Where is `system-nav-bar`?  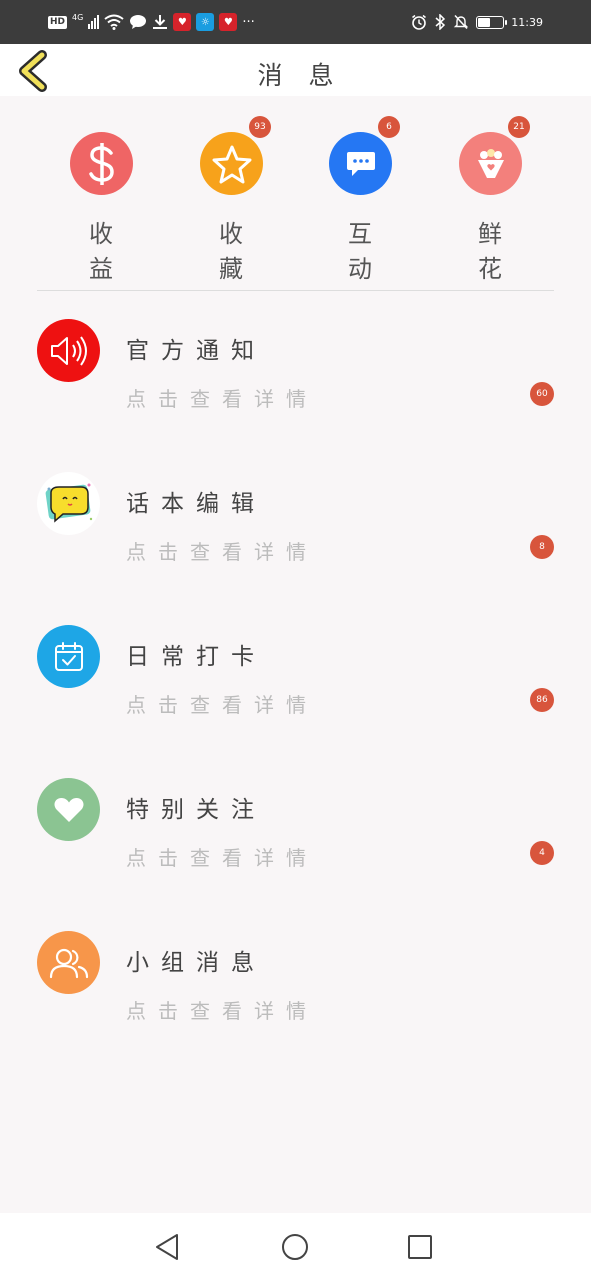 system-nav-bar is located at coordinates (295, 1246).